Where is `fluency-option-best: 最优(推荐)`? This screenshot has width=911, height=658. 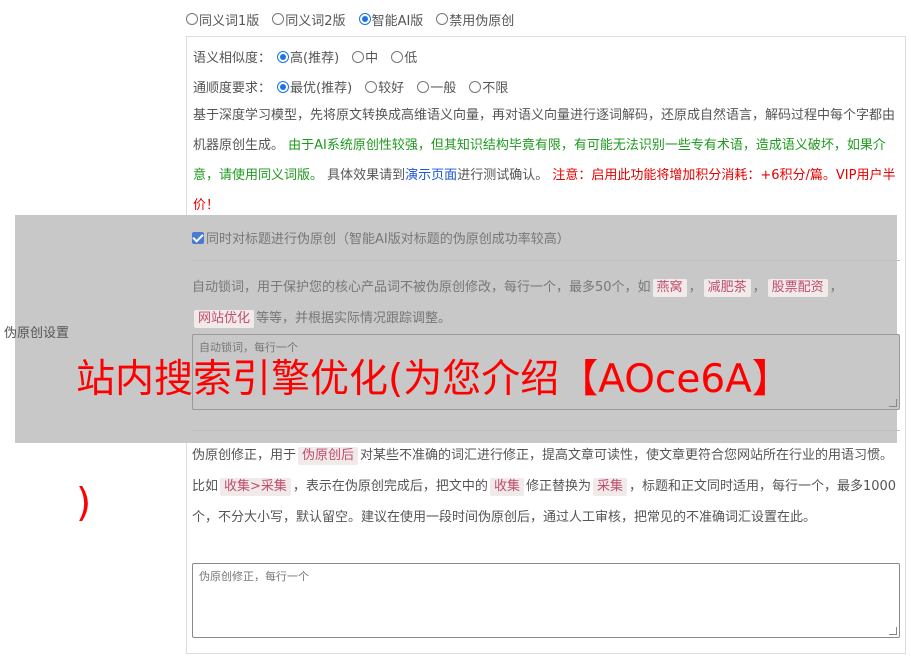
fluency-option-best: 最优(推荐) is located at coordinates (314, 87).